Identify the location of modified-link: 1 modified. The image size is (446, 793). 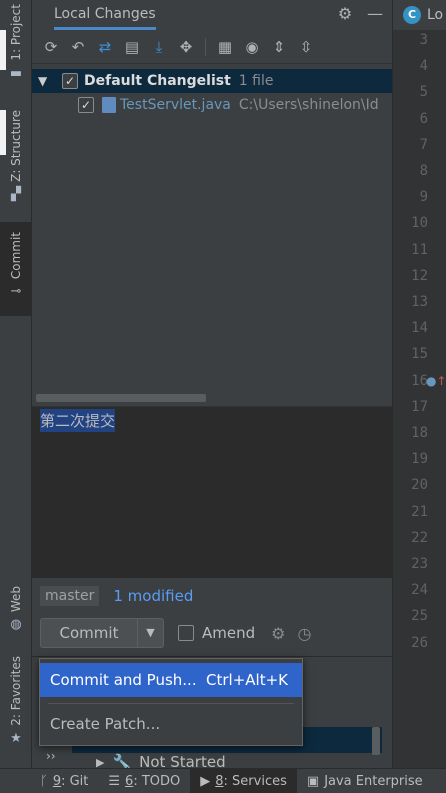
(153, 596).